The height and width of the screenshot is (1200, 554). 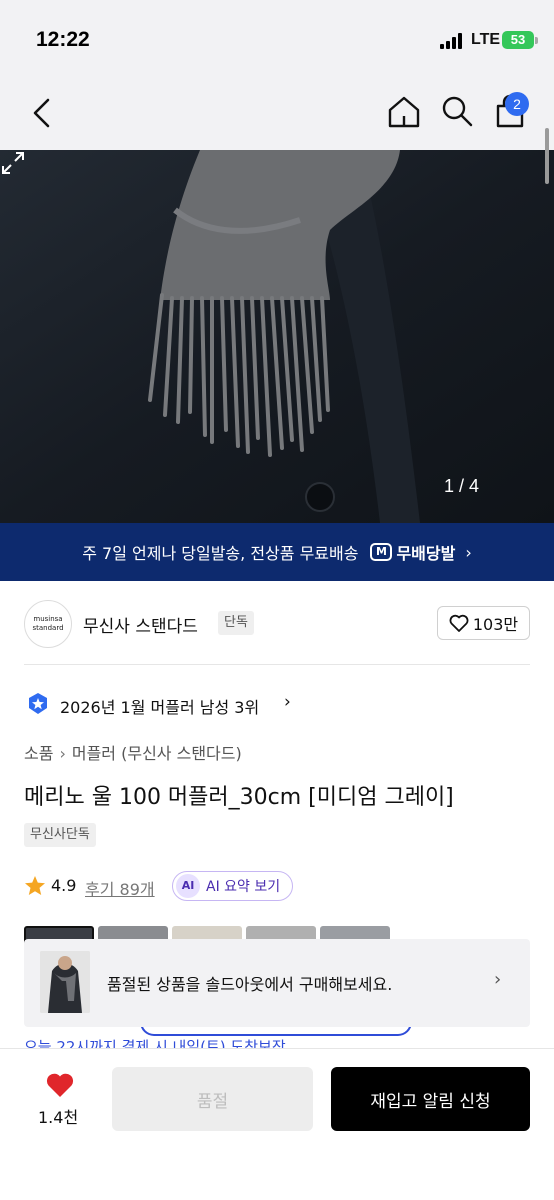 I want to click on soldout-popup: 품절된 상품을 솔드아웃에서 구매해보세요. ›, so click(x=277, y=983).